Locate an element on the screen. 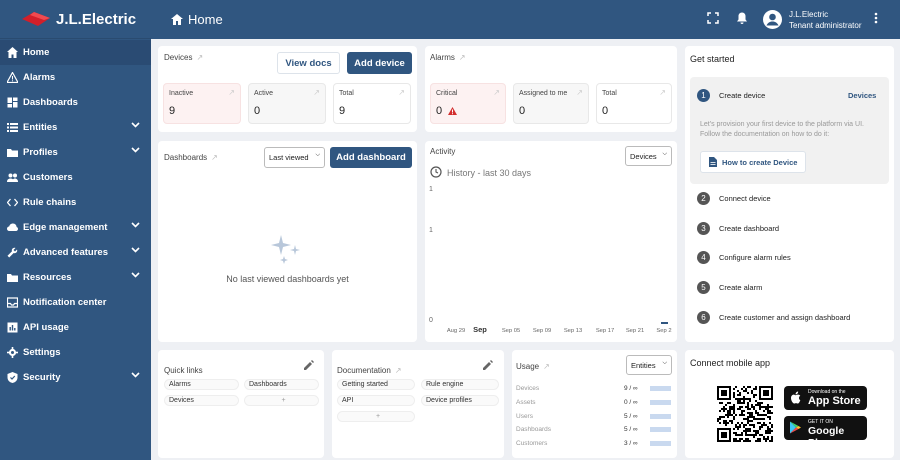 This screenshot has width=900, height=460. google-play-button: GET IT ON Google Play is located at coordinates (825, 432).